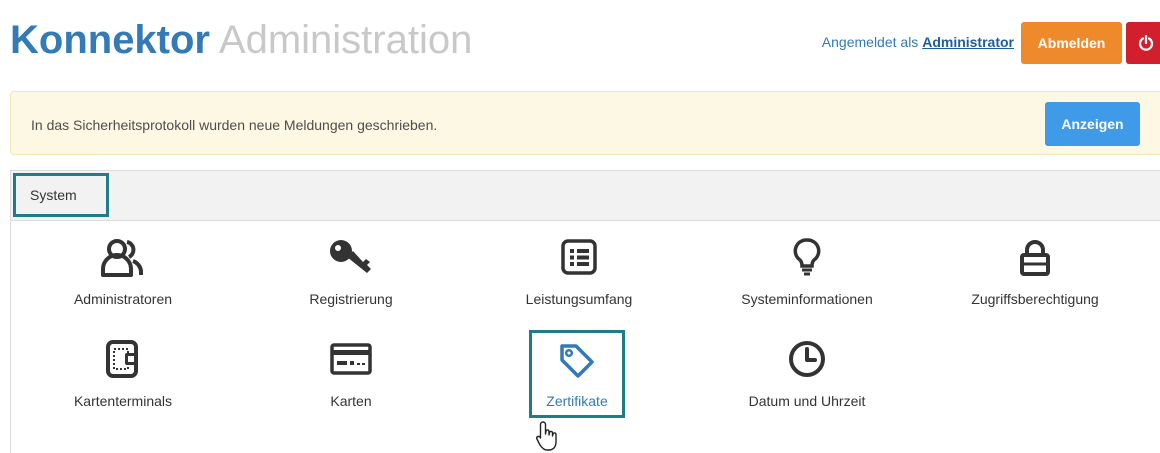  What do you see at coordinates (345, 40) in the screenshot?
I see `app-title-light: Administration` at bounding box center [345, 40].